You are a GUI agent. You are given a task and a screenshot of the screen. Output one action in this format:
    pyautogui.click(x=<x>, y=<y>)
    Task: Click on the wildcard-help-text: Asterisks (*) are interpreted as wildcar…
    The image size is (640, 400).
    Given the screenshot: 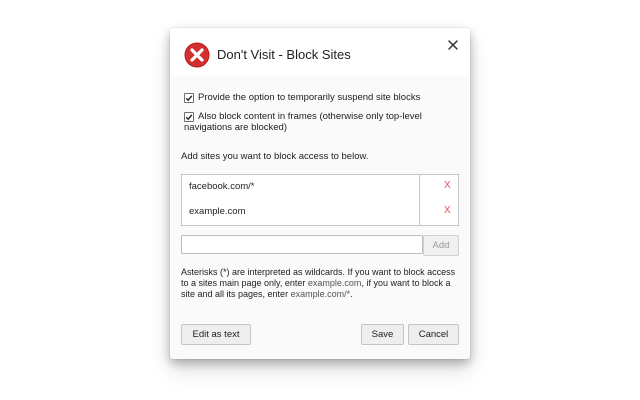 What is the action you would take?
    pyautogui.click(x=321, y=283)
    